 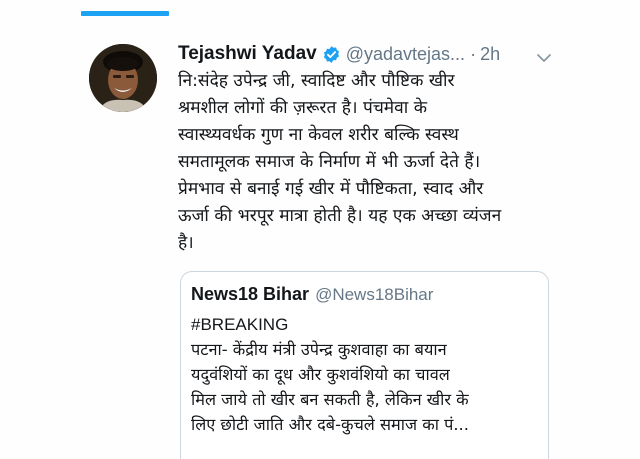 I want to click on tweet-header: Tejashwi Yadav @yadavtejas... · 2h, so click(x=339, y=54).